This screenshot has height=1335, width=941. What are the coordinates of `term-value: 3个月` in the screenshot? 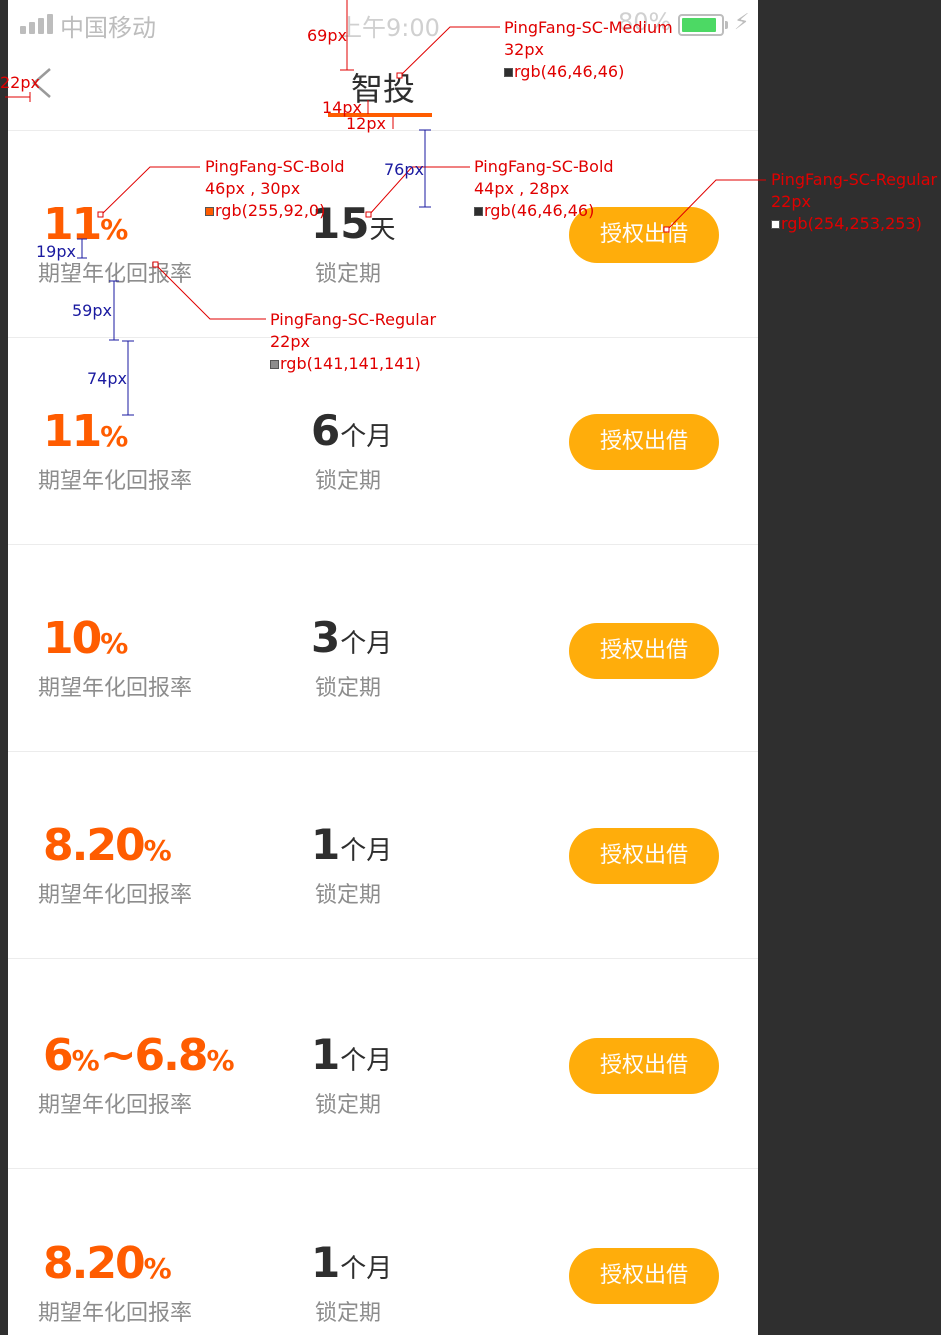 It's located at (351, 637).